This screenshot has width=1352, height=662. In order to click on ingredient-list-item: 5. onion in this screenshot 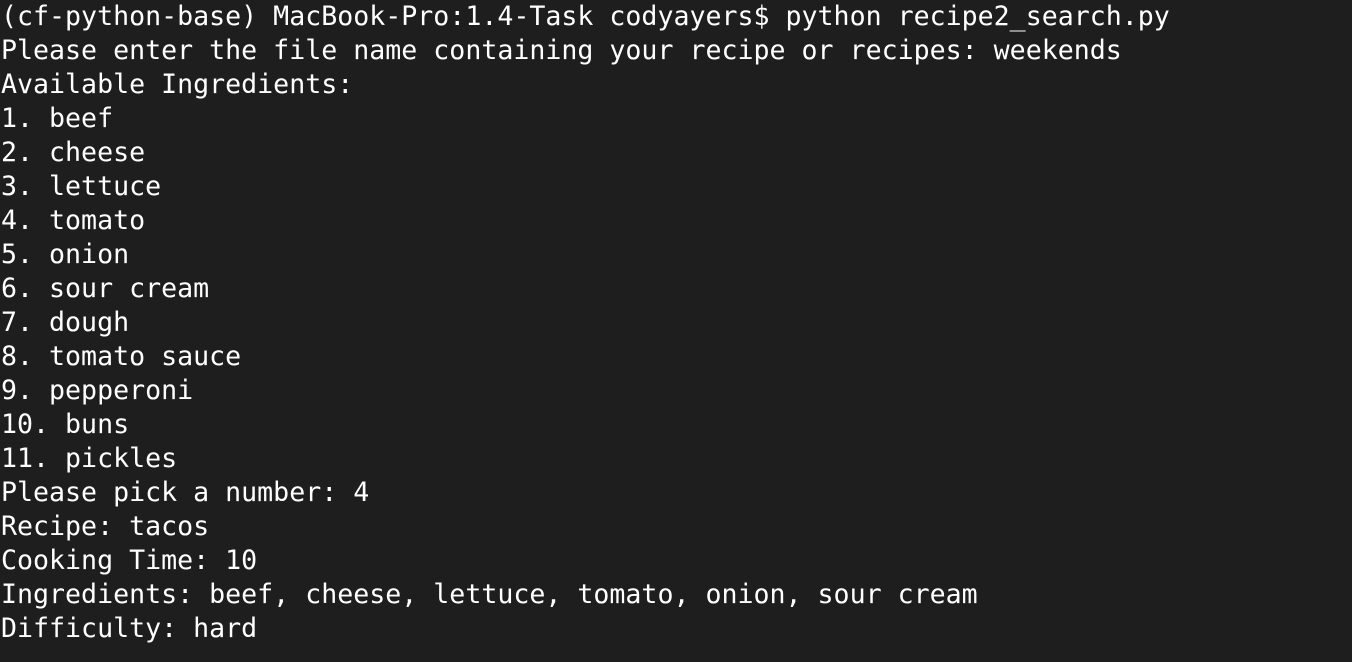, I will do `click(65, 254)`.